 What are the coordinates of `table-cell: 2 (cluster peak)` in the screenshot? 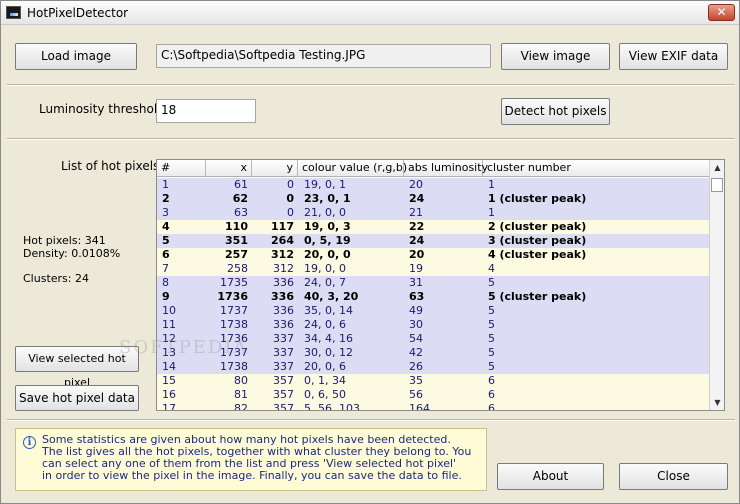 It's located at (537, 226).